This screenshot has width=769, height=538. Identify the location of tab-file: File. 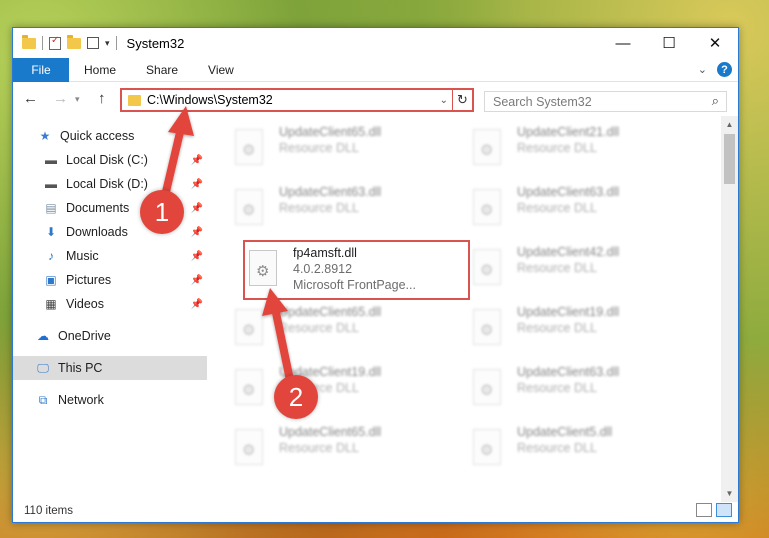
(41, 69).